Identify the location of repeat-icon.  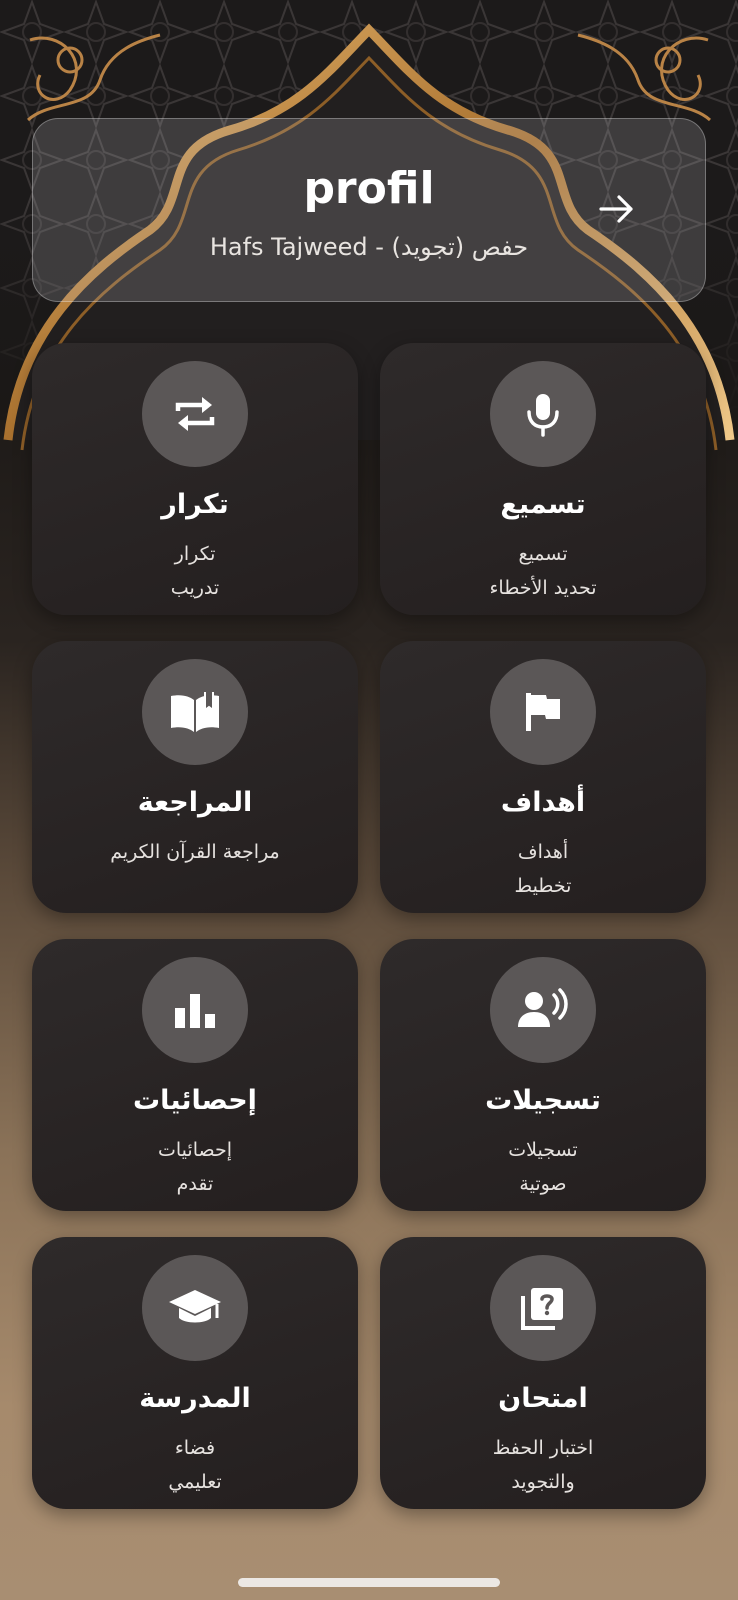
(195, 414).